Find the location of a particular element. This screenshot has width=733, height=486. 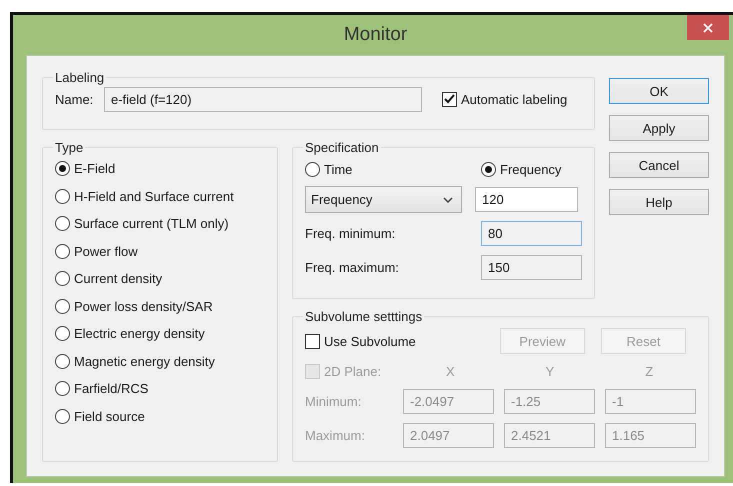

radio-label: Electric energy density is located at coordinates (139, 334).